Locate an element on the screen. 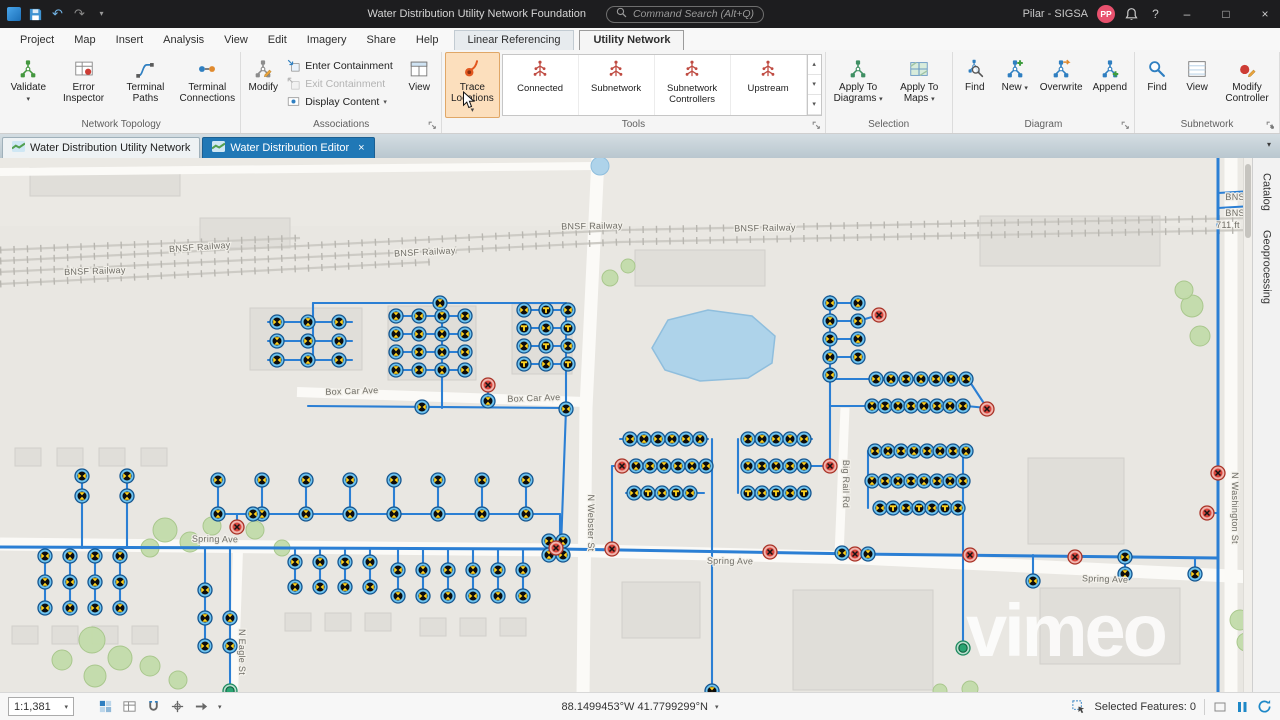  menu-tab-insert: Insert is located at coordinates (130, 40).